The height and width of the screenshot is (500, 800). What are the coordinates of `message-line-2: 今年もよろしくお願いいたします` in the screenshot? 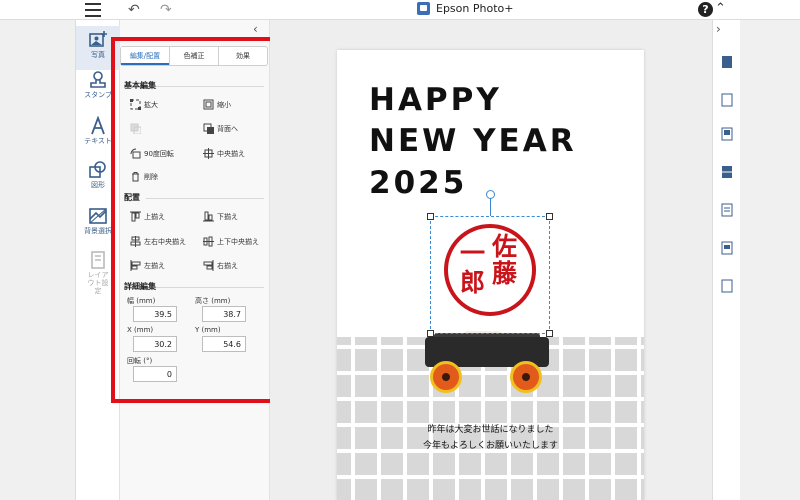 It's located at (490, 446).